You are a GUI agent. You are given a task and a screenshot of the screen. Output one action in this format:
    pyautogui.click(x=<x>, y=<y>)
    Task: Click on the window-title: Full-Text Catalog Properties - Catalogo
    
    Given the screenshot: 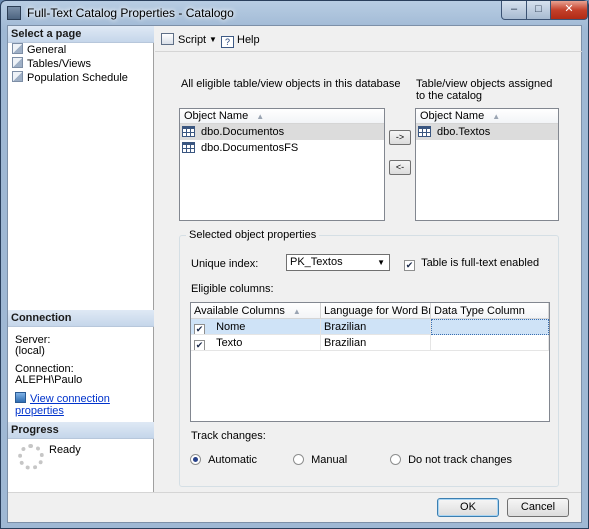 What is the action you would take?
    pyautogui.click(x=130, y=13)
    